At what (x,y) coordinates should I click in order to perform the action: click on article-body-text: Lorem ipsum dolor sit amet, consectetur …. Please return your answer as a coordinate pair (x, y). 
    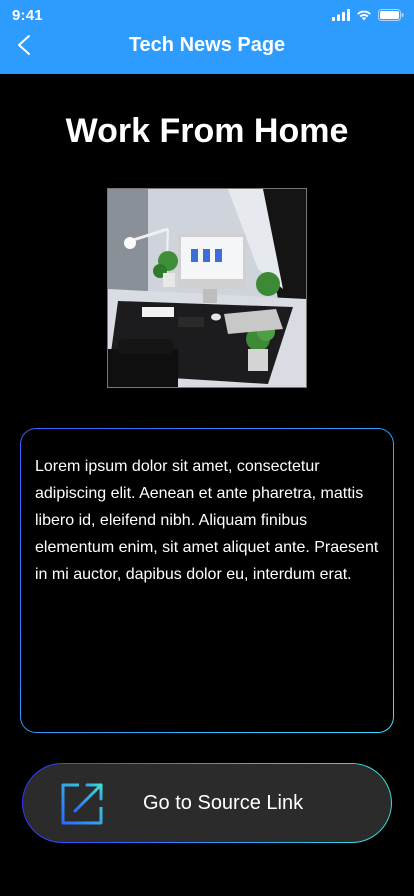
    Looking at the image, I should click on (207, 520).